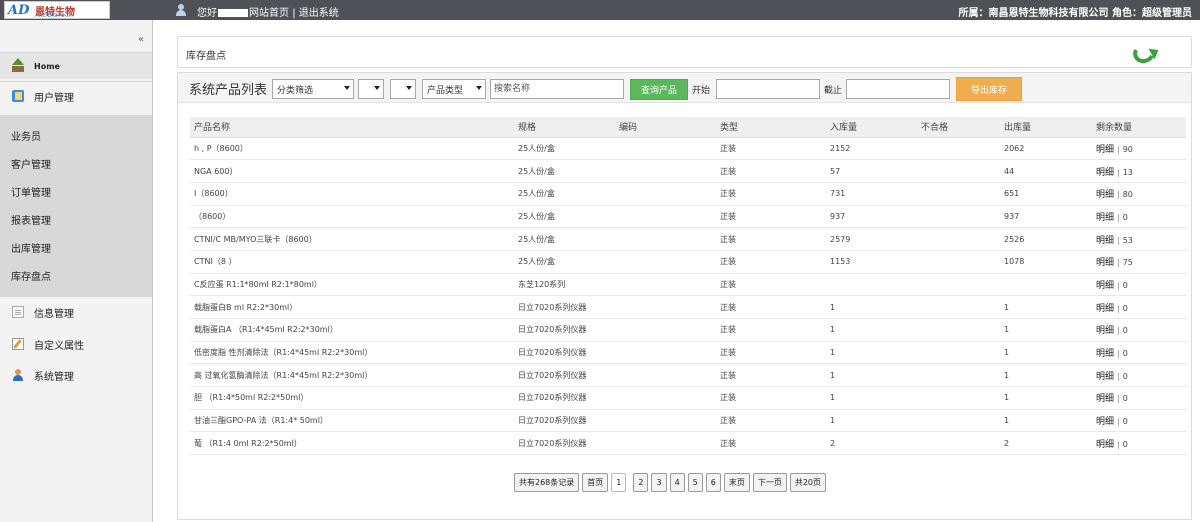  I want to click on cell-name: 高 过氧化氢酶清除法（R1:4*45ml R2:2*30ml）, so click(352, 375).